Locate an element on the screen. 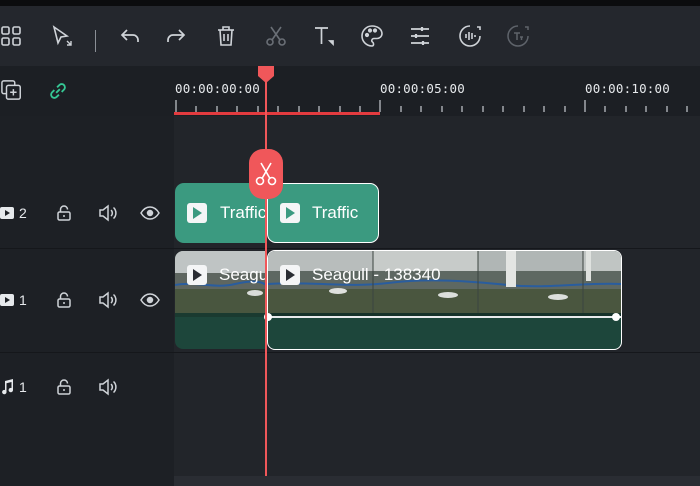  delete-icon is located at coordinates (226, 36).